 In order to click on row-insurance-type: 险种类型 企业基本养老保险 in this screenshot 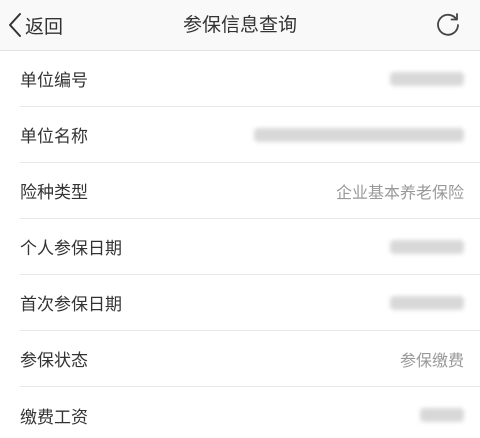, I will do `click(250, 191)`.